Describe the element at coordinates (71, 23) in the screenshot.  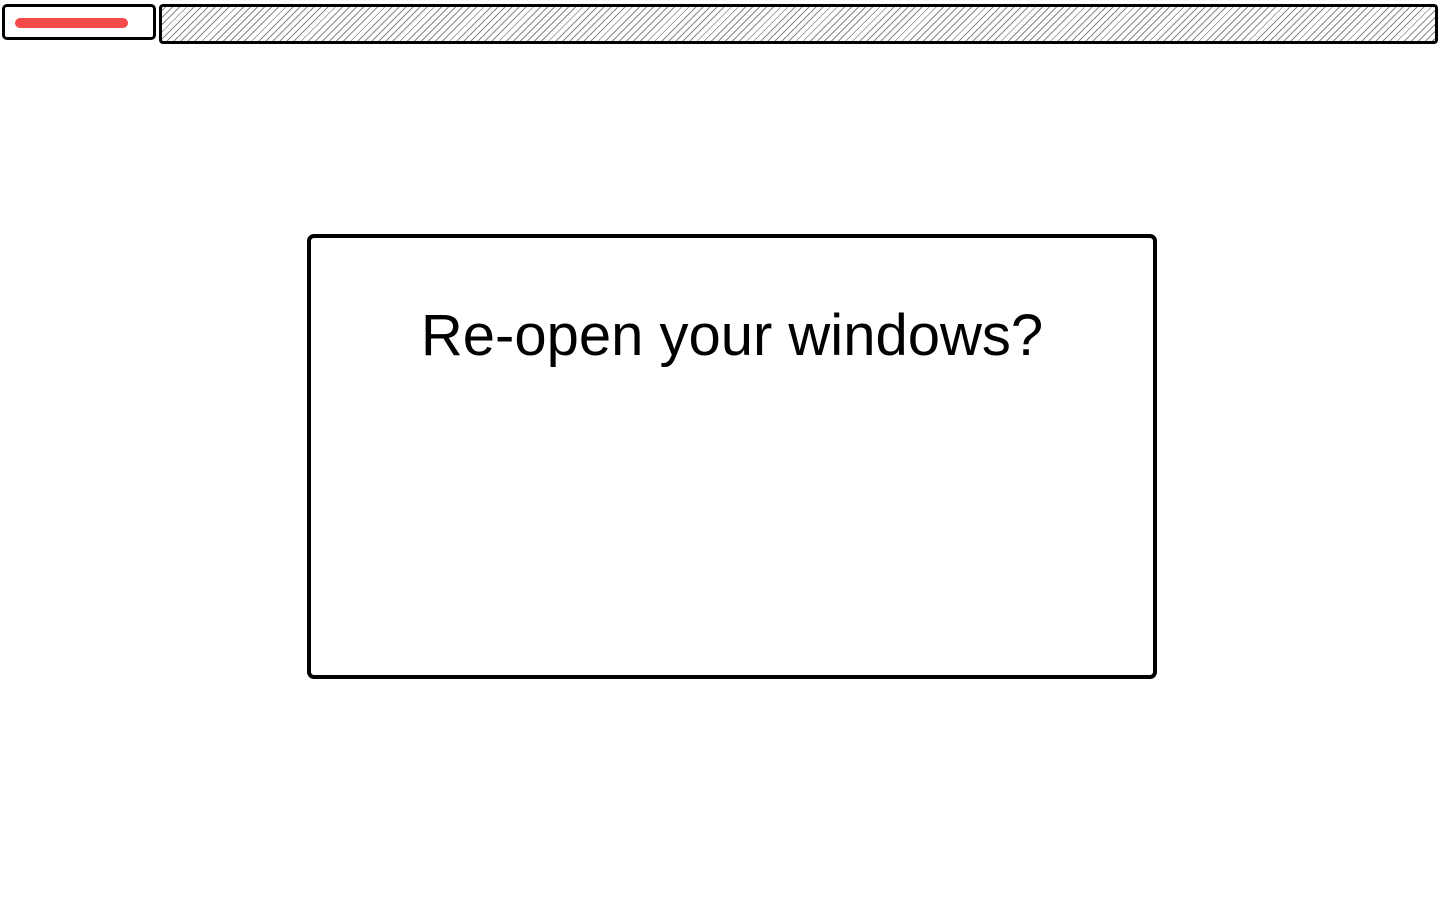
I see `progress-fill` at that location.